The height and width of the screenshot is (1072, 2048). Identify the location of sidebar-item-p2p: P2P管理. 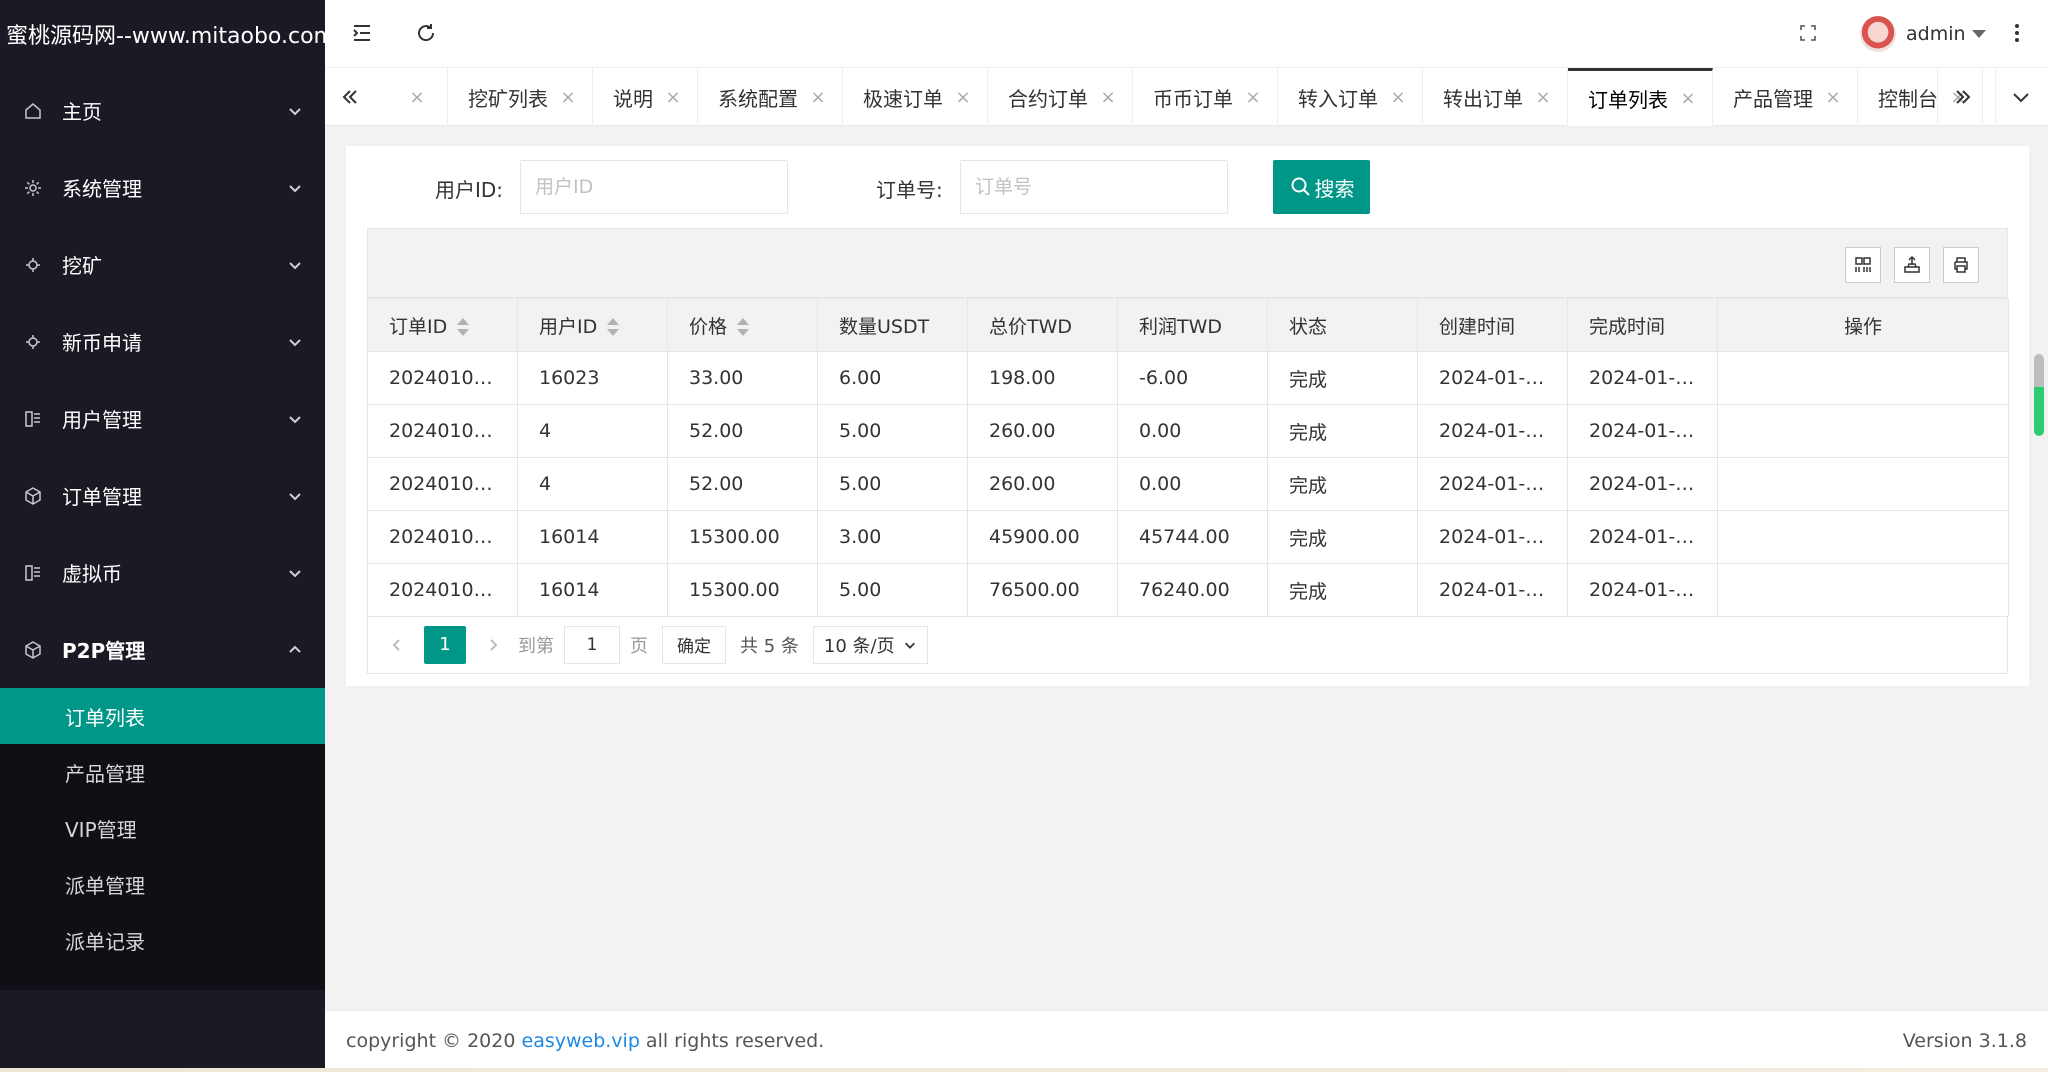
(162, 649).